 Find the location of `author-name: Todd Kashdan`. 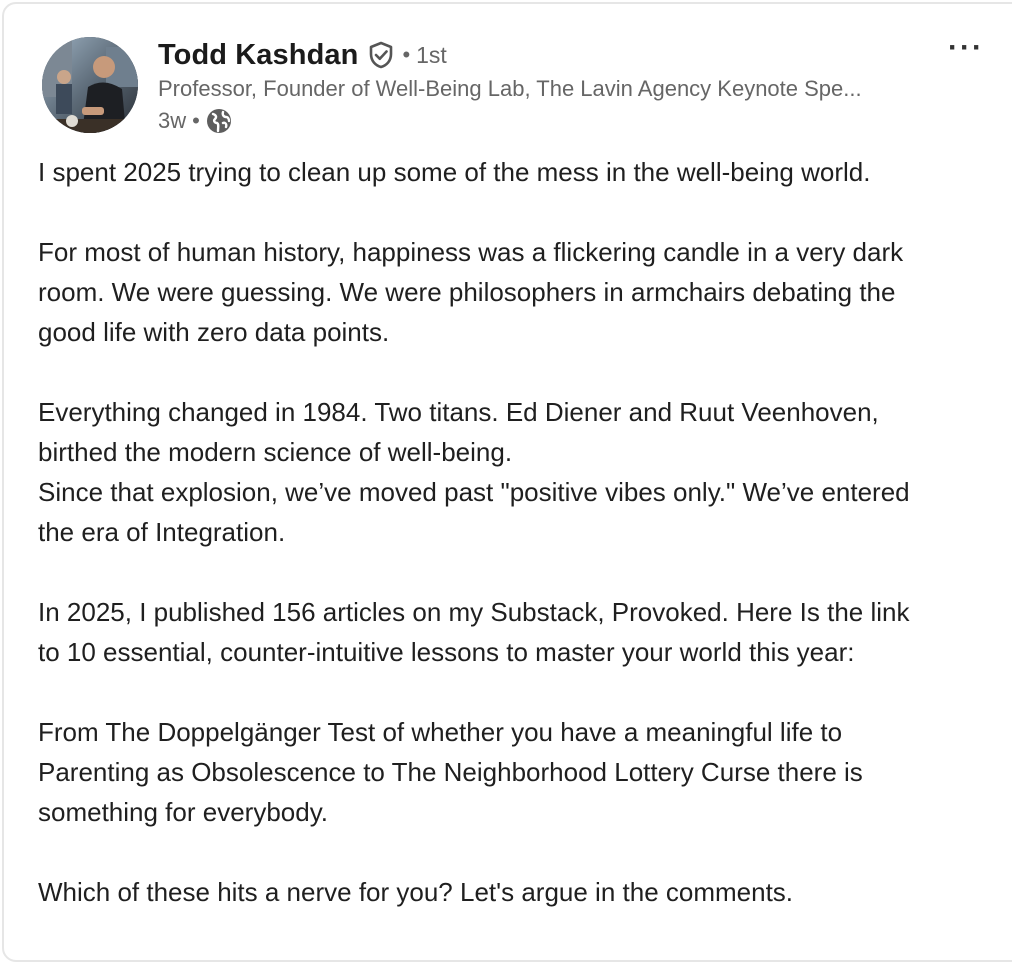

author-name: Todd Kashdan is located at coordinates (258, 55).